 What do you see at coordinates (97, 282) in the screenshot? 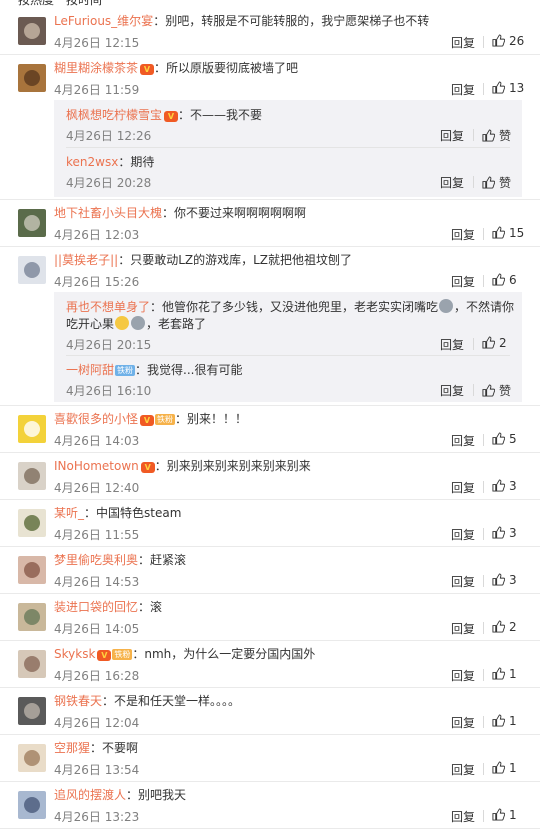
I see `comment-time: 4月26日 15:26` at bounding box center [97, 282].